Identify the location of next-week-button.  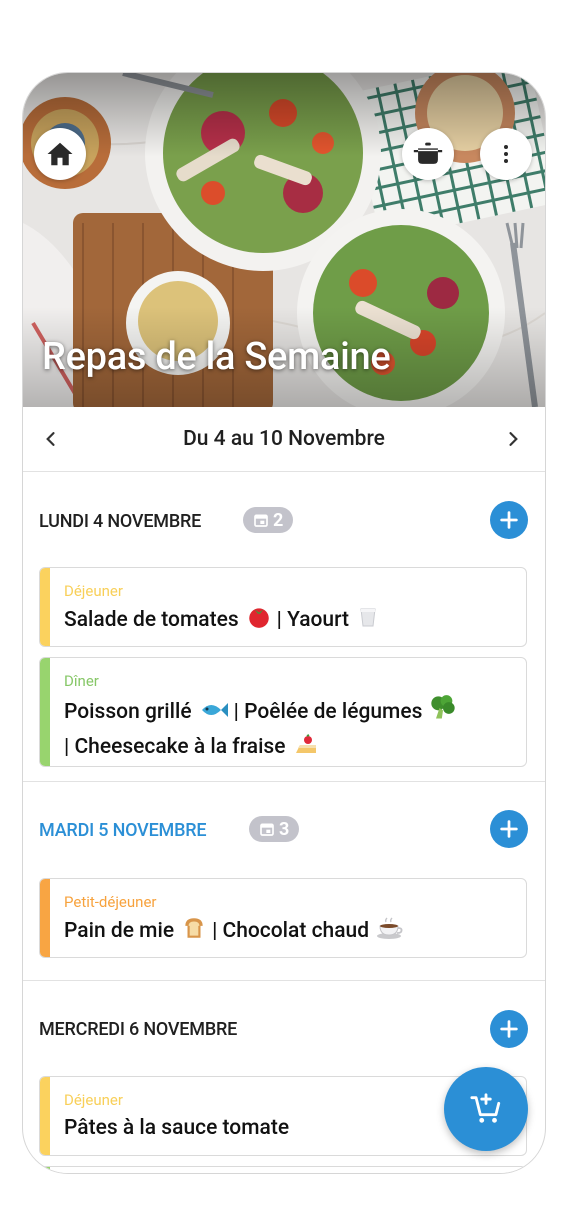
(513, 439).